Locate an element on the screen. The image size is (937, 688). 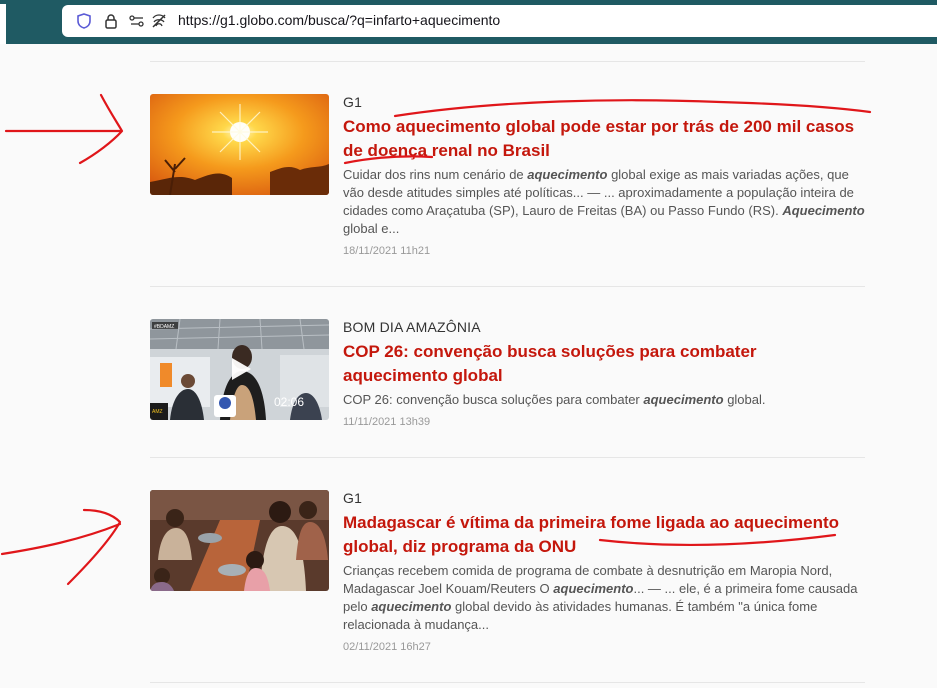
result-thumbnail-children is located at coordinates (239, 540).